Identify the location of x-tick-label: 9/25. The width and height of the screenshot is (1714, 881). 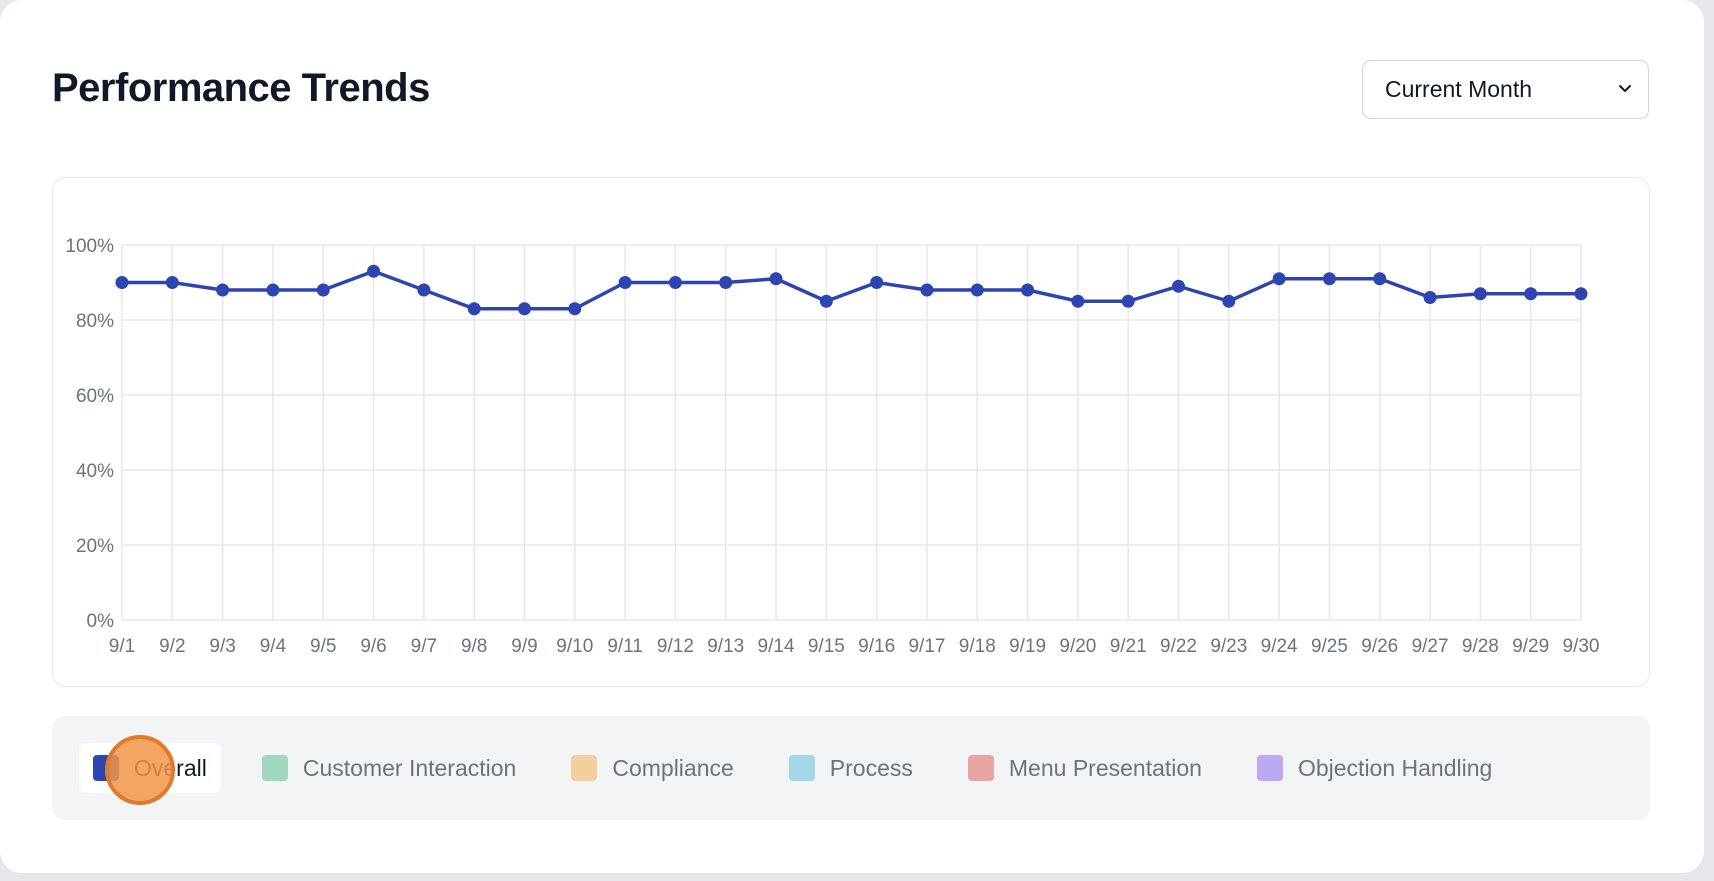
(1329, 646).